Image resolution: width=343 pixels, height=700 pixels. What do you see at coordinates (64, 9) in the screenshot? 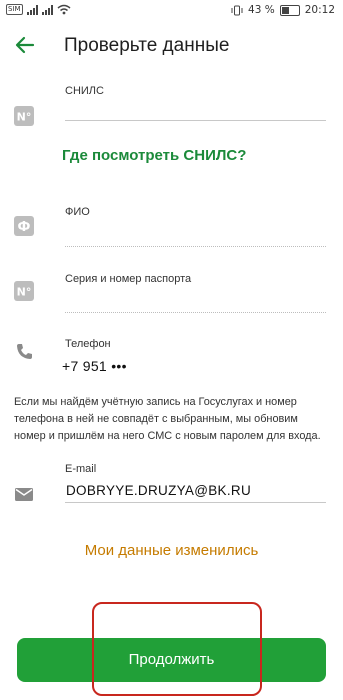
I see `wifi-icon` at bounding box center [64, 9].